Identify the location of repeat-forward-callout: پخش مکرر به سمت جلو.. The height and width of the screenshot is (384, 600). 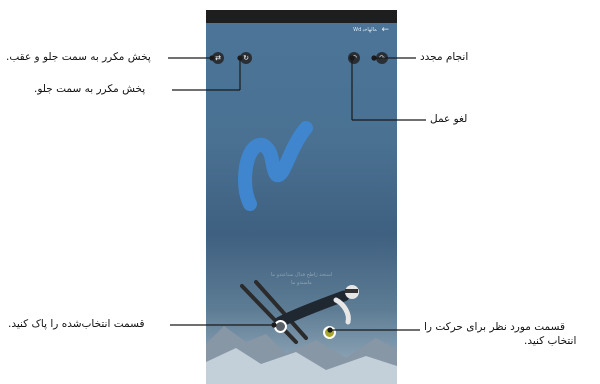
(90, 89).